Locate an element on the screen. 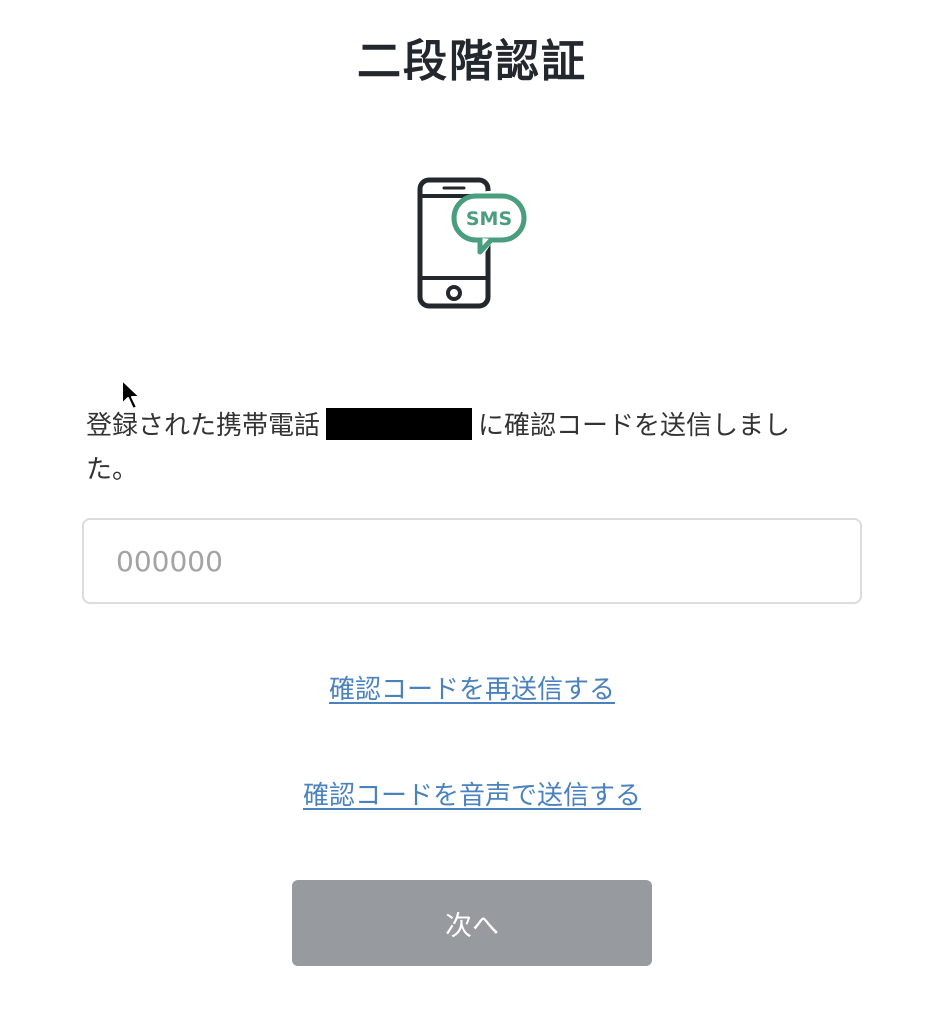  page-title: 二段階認証 is located at coordinates (472, 61).